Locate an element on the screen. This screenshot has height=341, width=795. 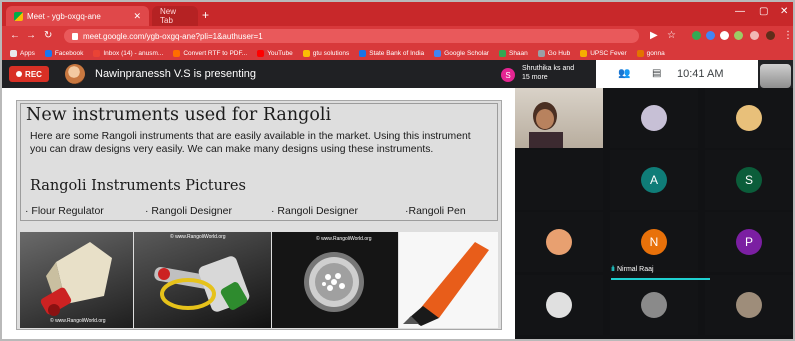
bookmark-item: Facebook is located at coordinates (63, 53).